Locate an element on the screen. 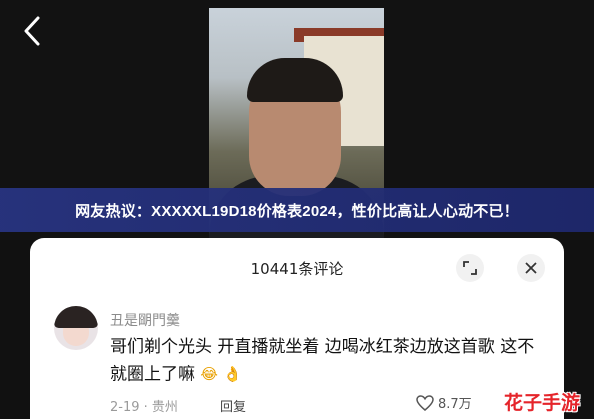 The image size is (594, 419). comment-username: 丑是朙門羹 is located at coordinates (145, 320).